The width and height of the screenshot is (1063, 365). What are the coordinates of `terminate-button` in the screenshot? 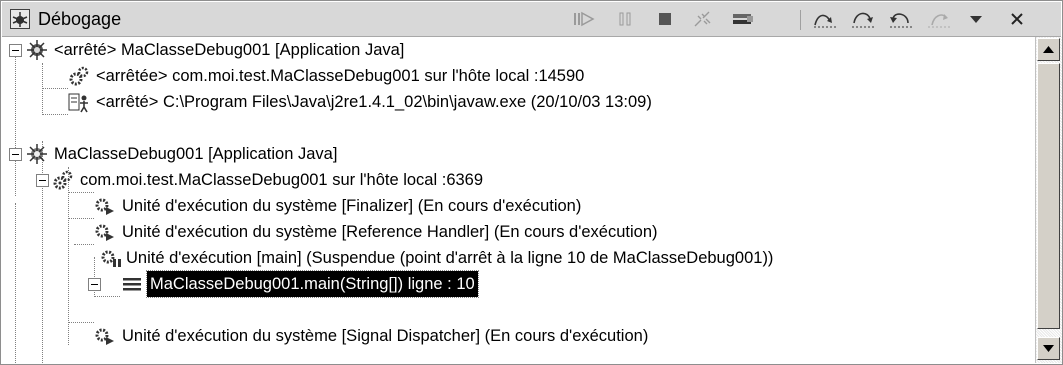 It's located at (665, 19).